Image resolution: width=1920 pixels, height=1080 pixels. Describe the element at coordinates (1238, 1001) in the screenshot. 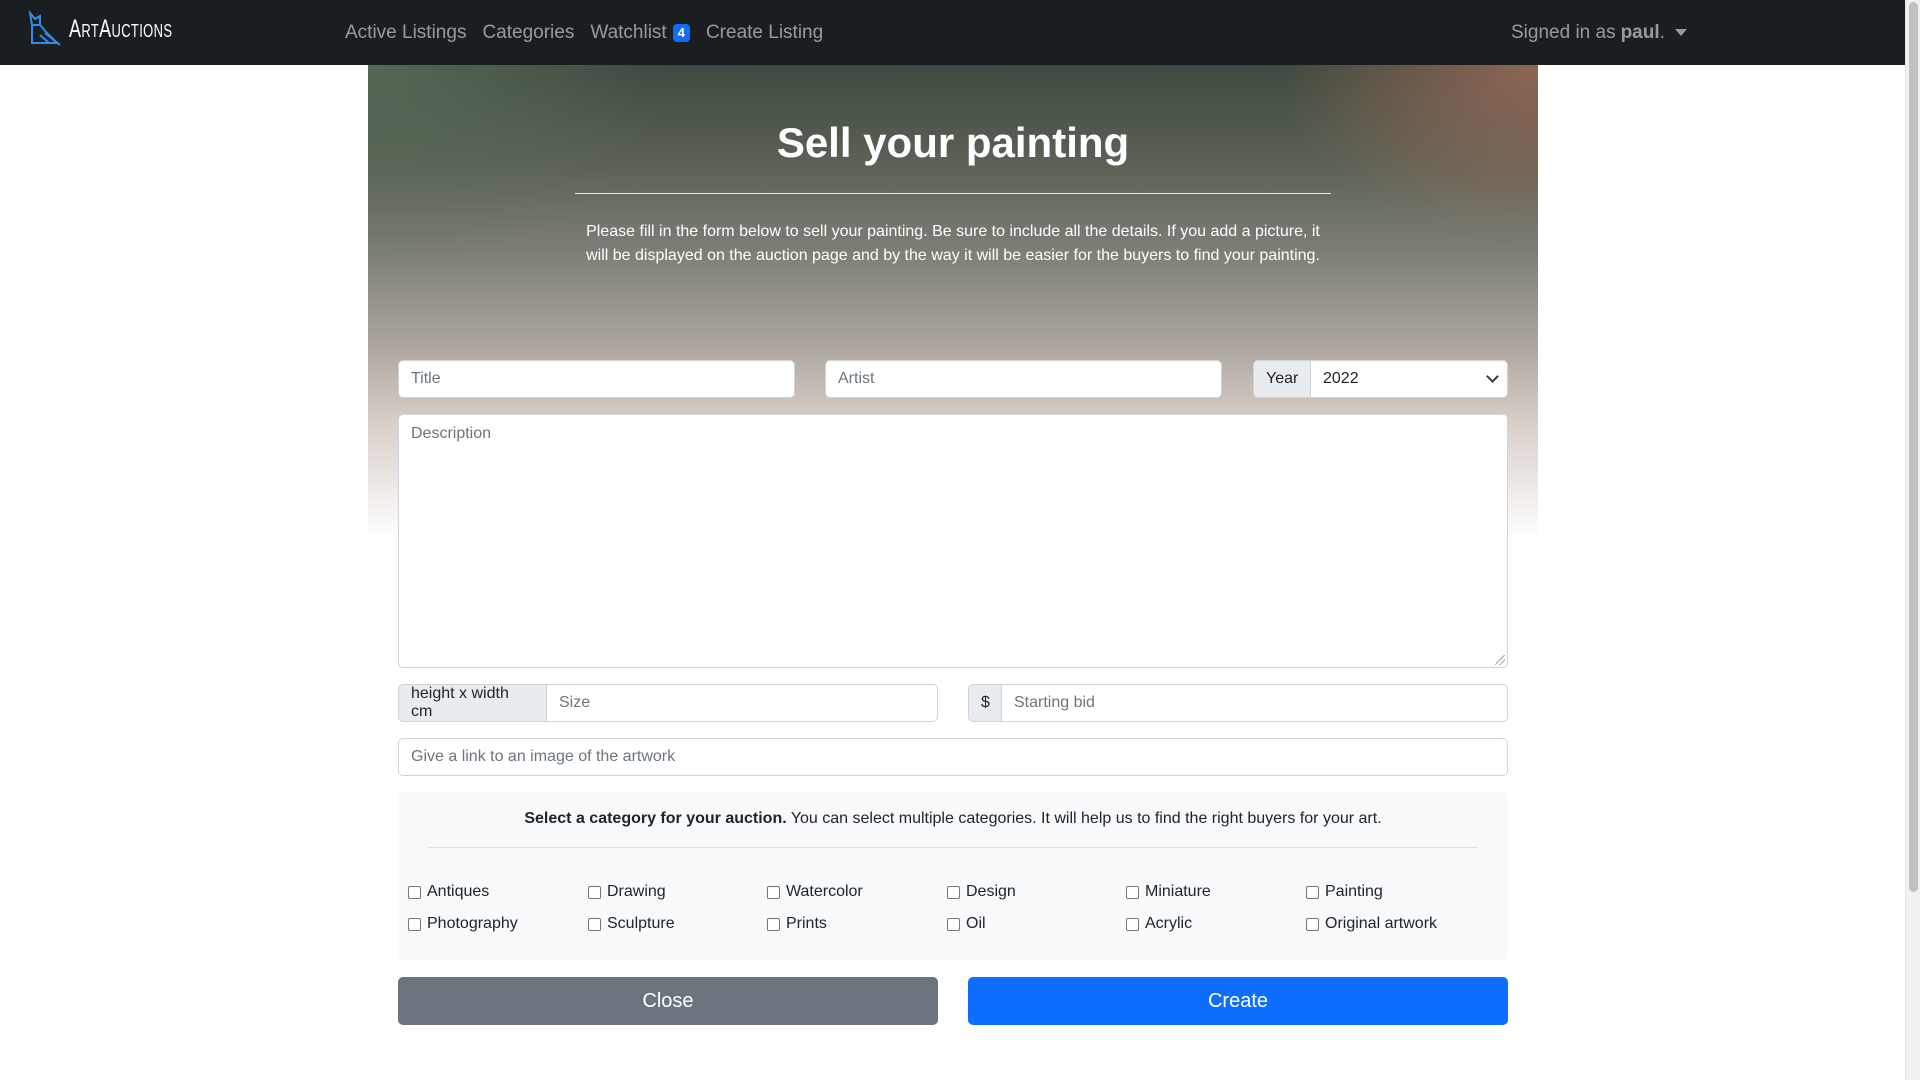

I see `create-button: Create` at that location.